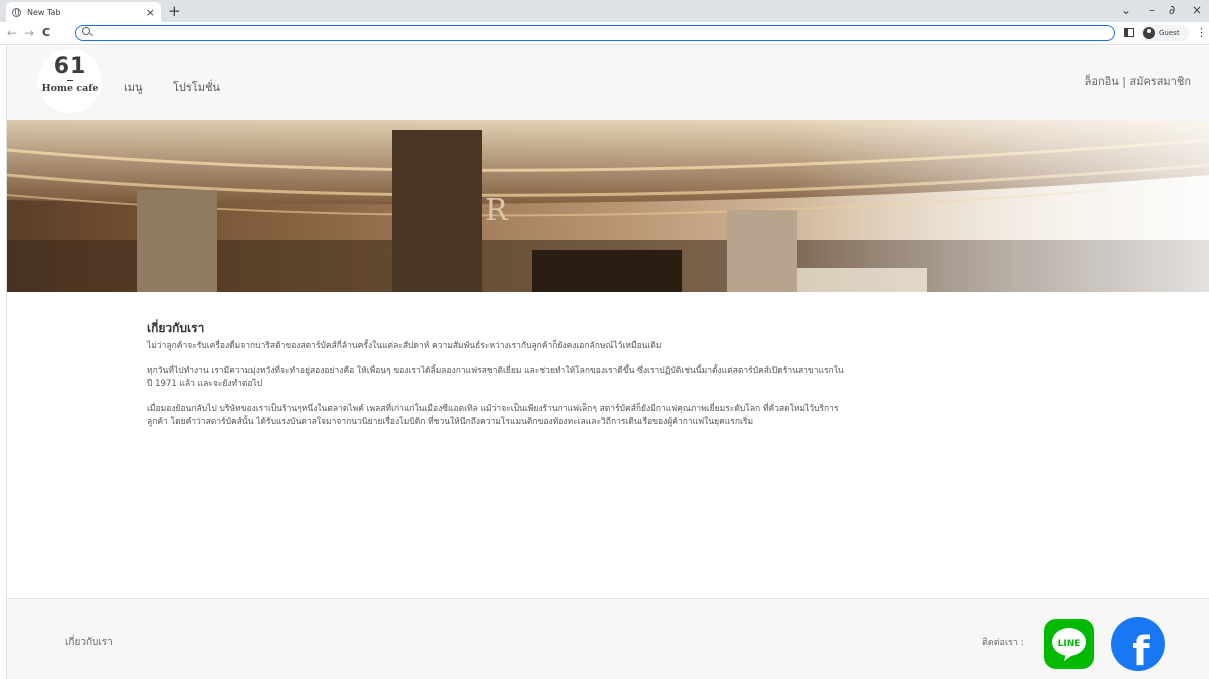  Describe the element at coordinates (1003, 643) in the screenshot. I see `contact-label: ติดต่อเรา :` at that location.